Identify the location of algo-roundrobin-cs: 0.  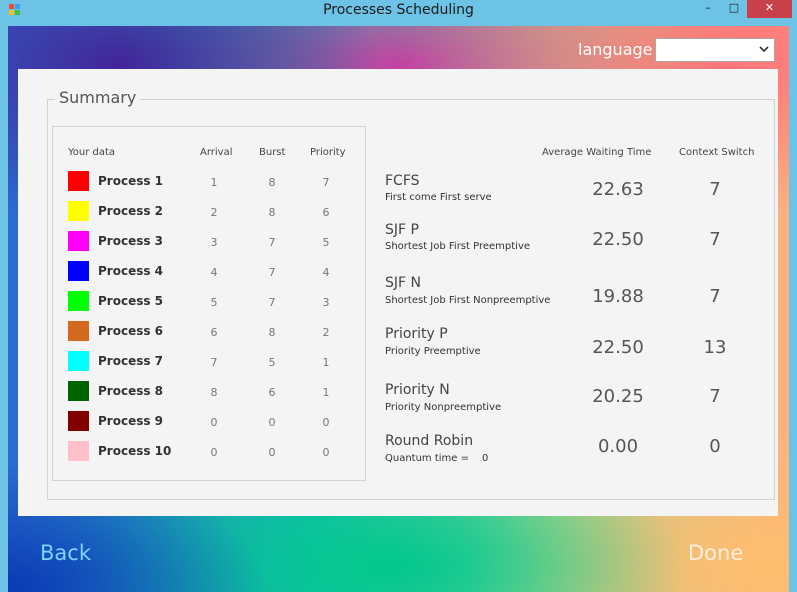
(715, 446).